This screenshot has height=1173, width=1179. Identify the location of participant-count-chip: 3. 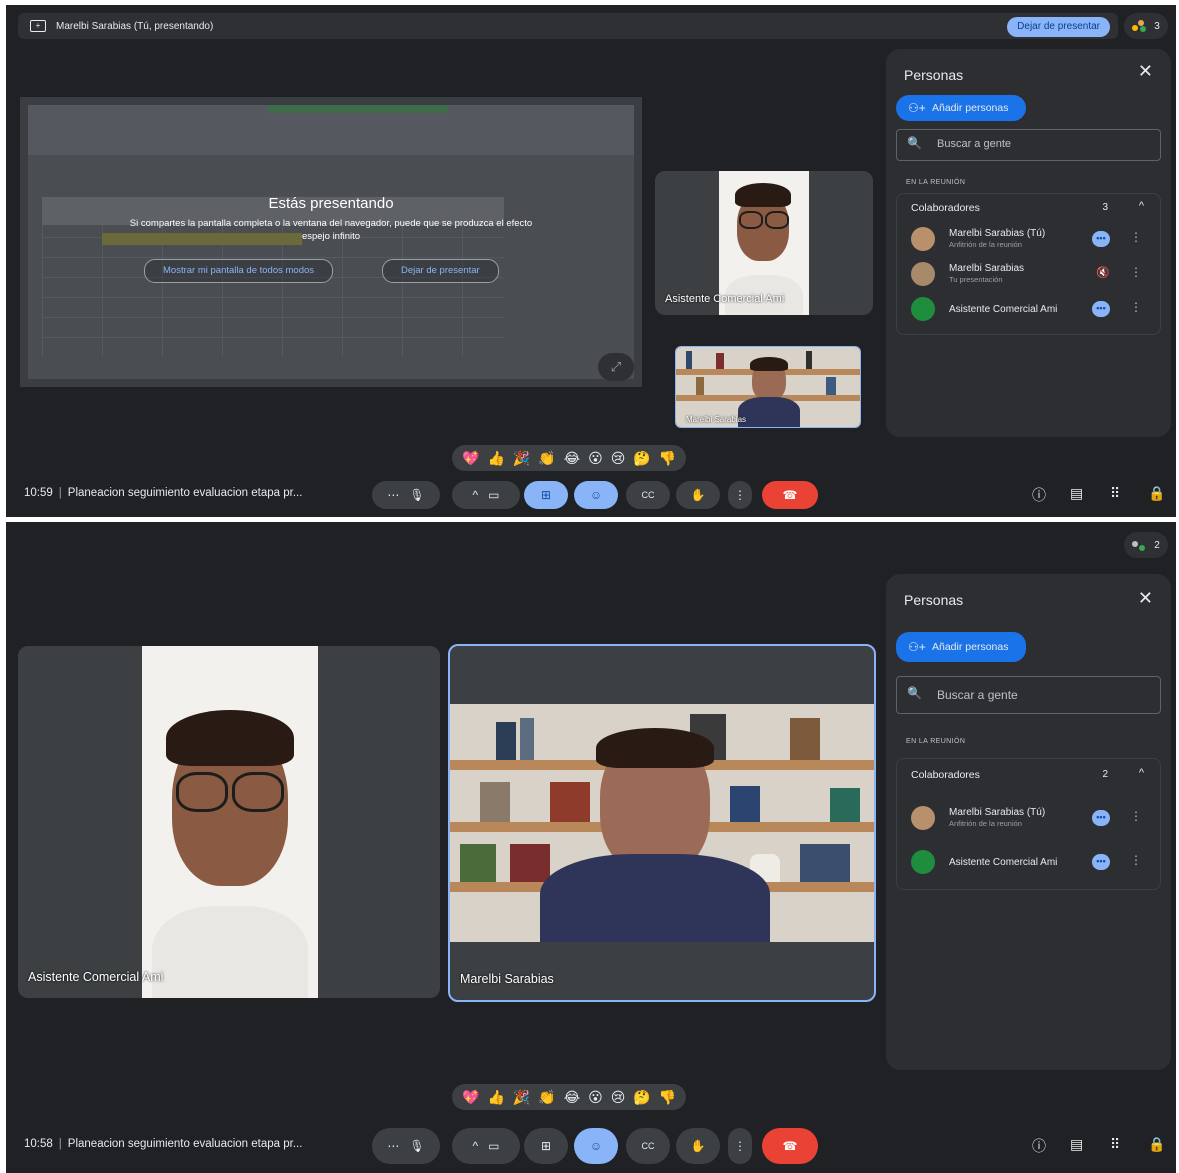
(1146, 26).